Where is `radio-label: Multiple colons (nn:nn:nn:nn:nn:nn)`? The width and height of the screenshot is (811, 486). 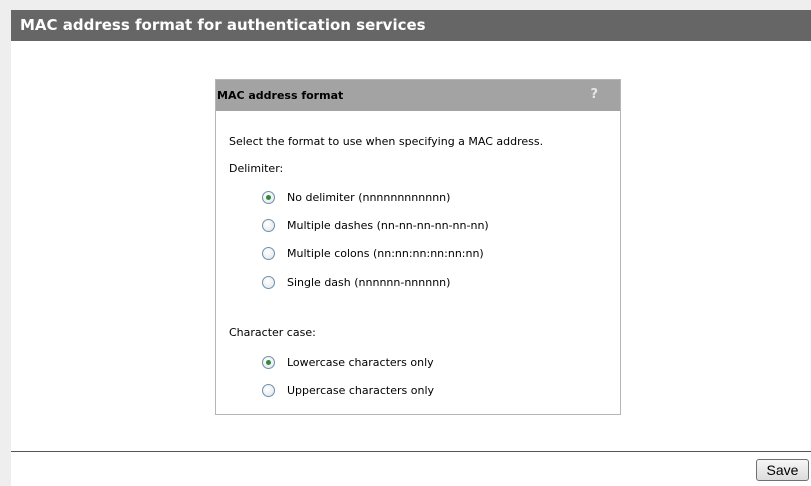 radio-label: Multiple colons (nn:nn:nn:nn:nn:nn) is located at coordinates (385, 253).